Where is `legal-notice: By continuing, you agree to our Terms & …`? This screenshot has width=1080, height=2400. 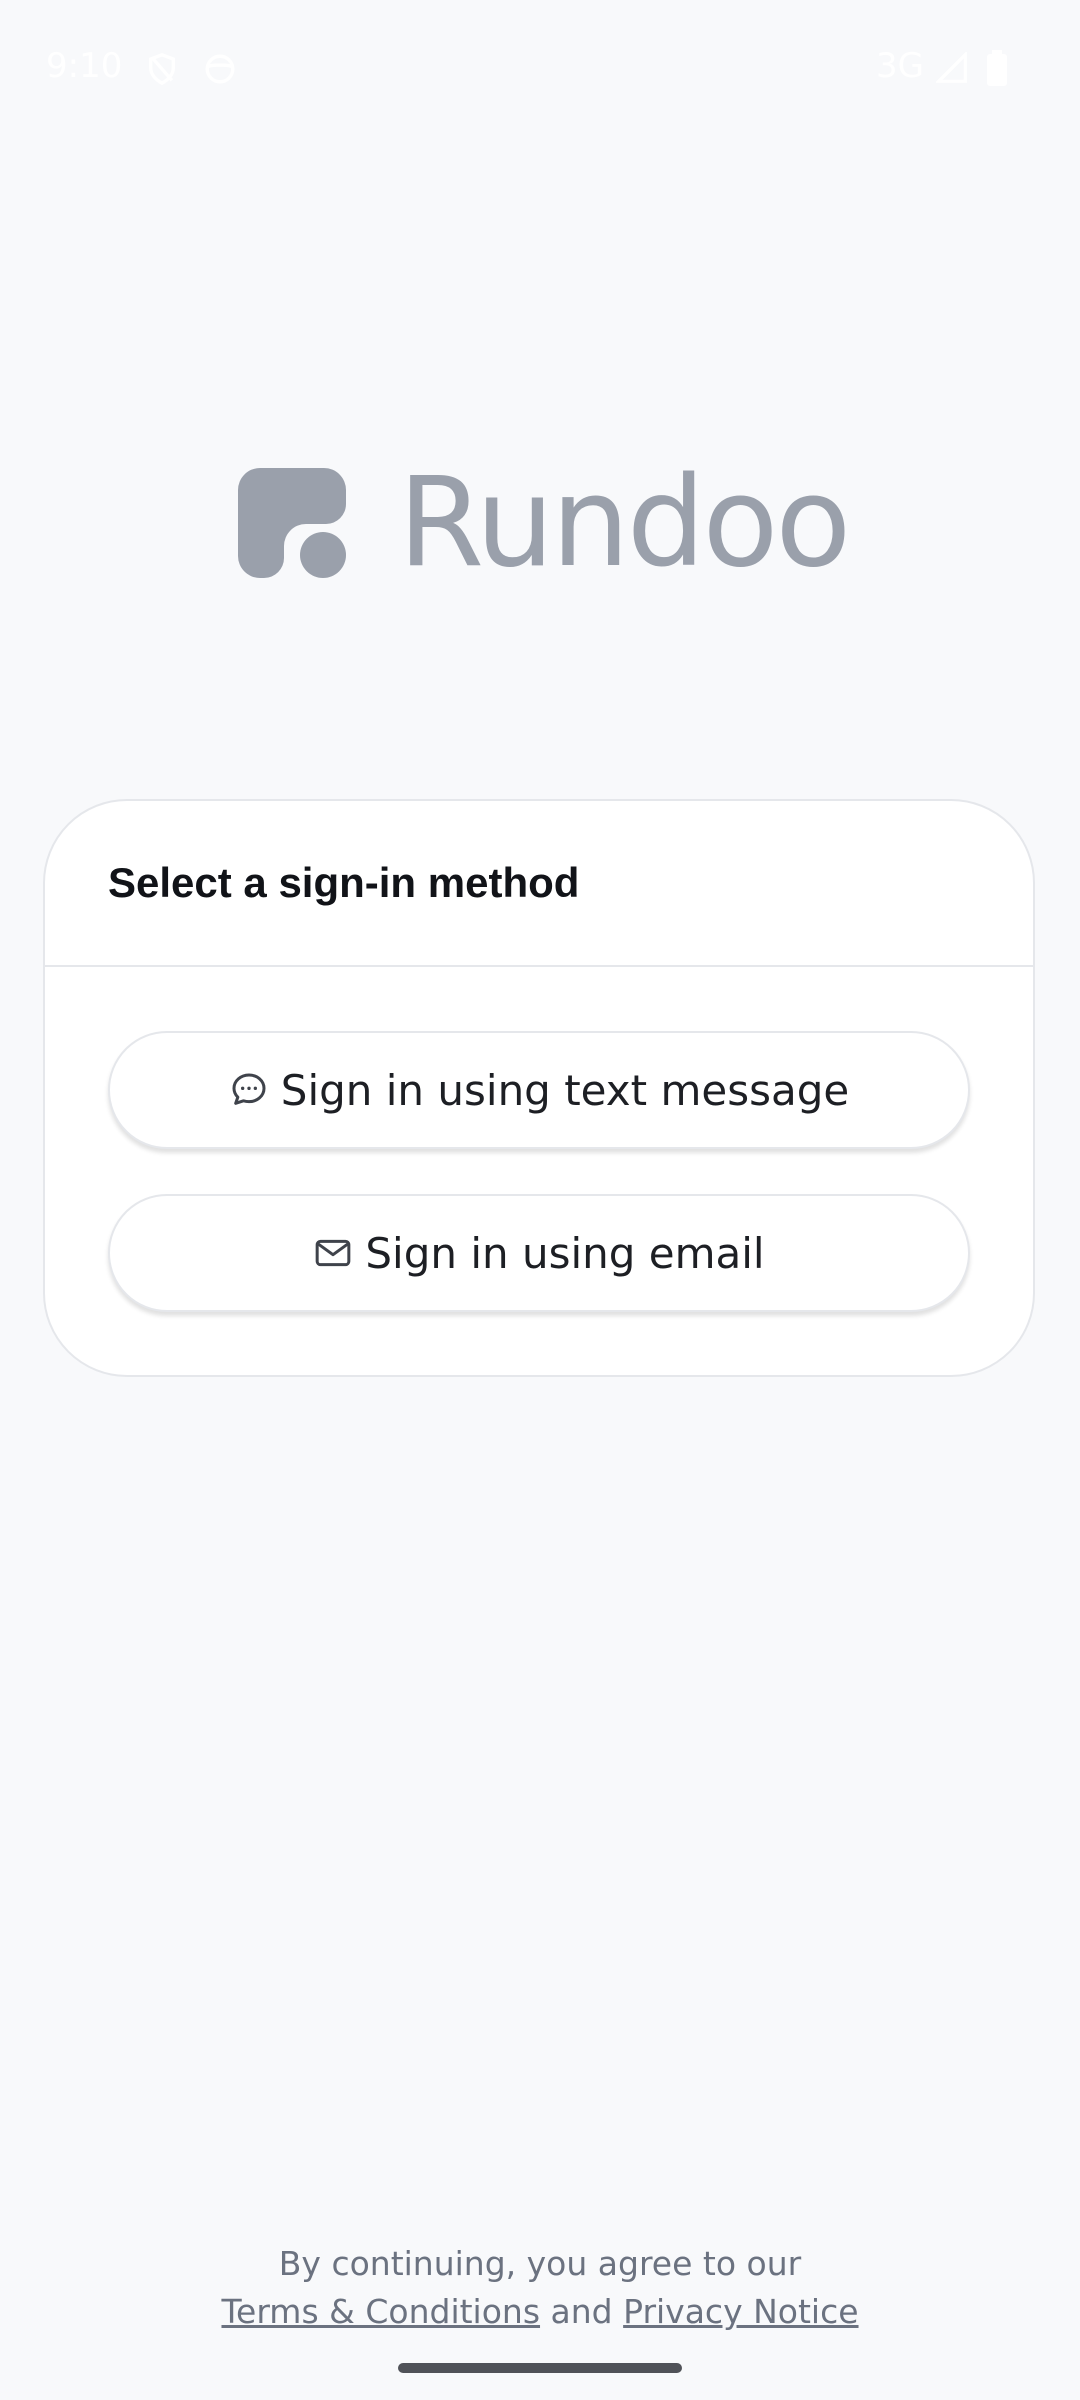 legal-notice: By continuing, you agree to our Terms & … is located at coordinates (540, 2288).